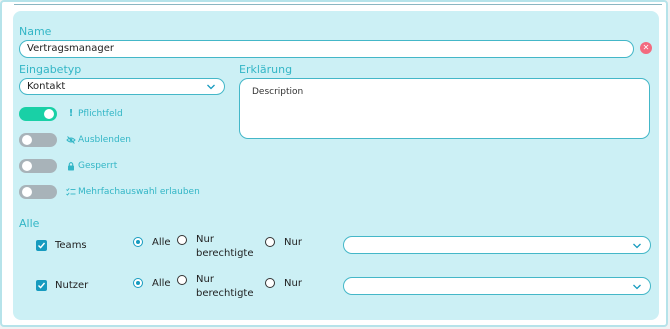  What do you see at coordinates (38, 192) in the screenshot?
I see `multiselect-toggle` at bounding box center [38, 192].